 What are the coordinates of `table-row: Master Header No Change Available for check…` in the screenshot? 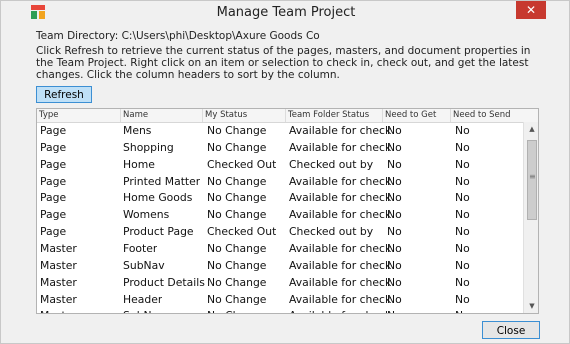 It's located at (280, 299).